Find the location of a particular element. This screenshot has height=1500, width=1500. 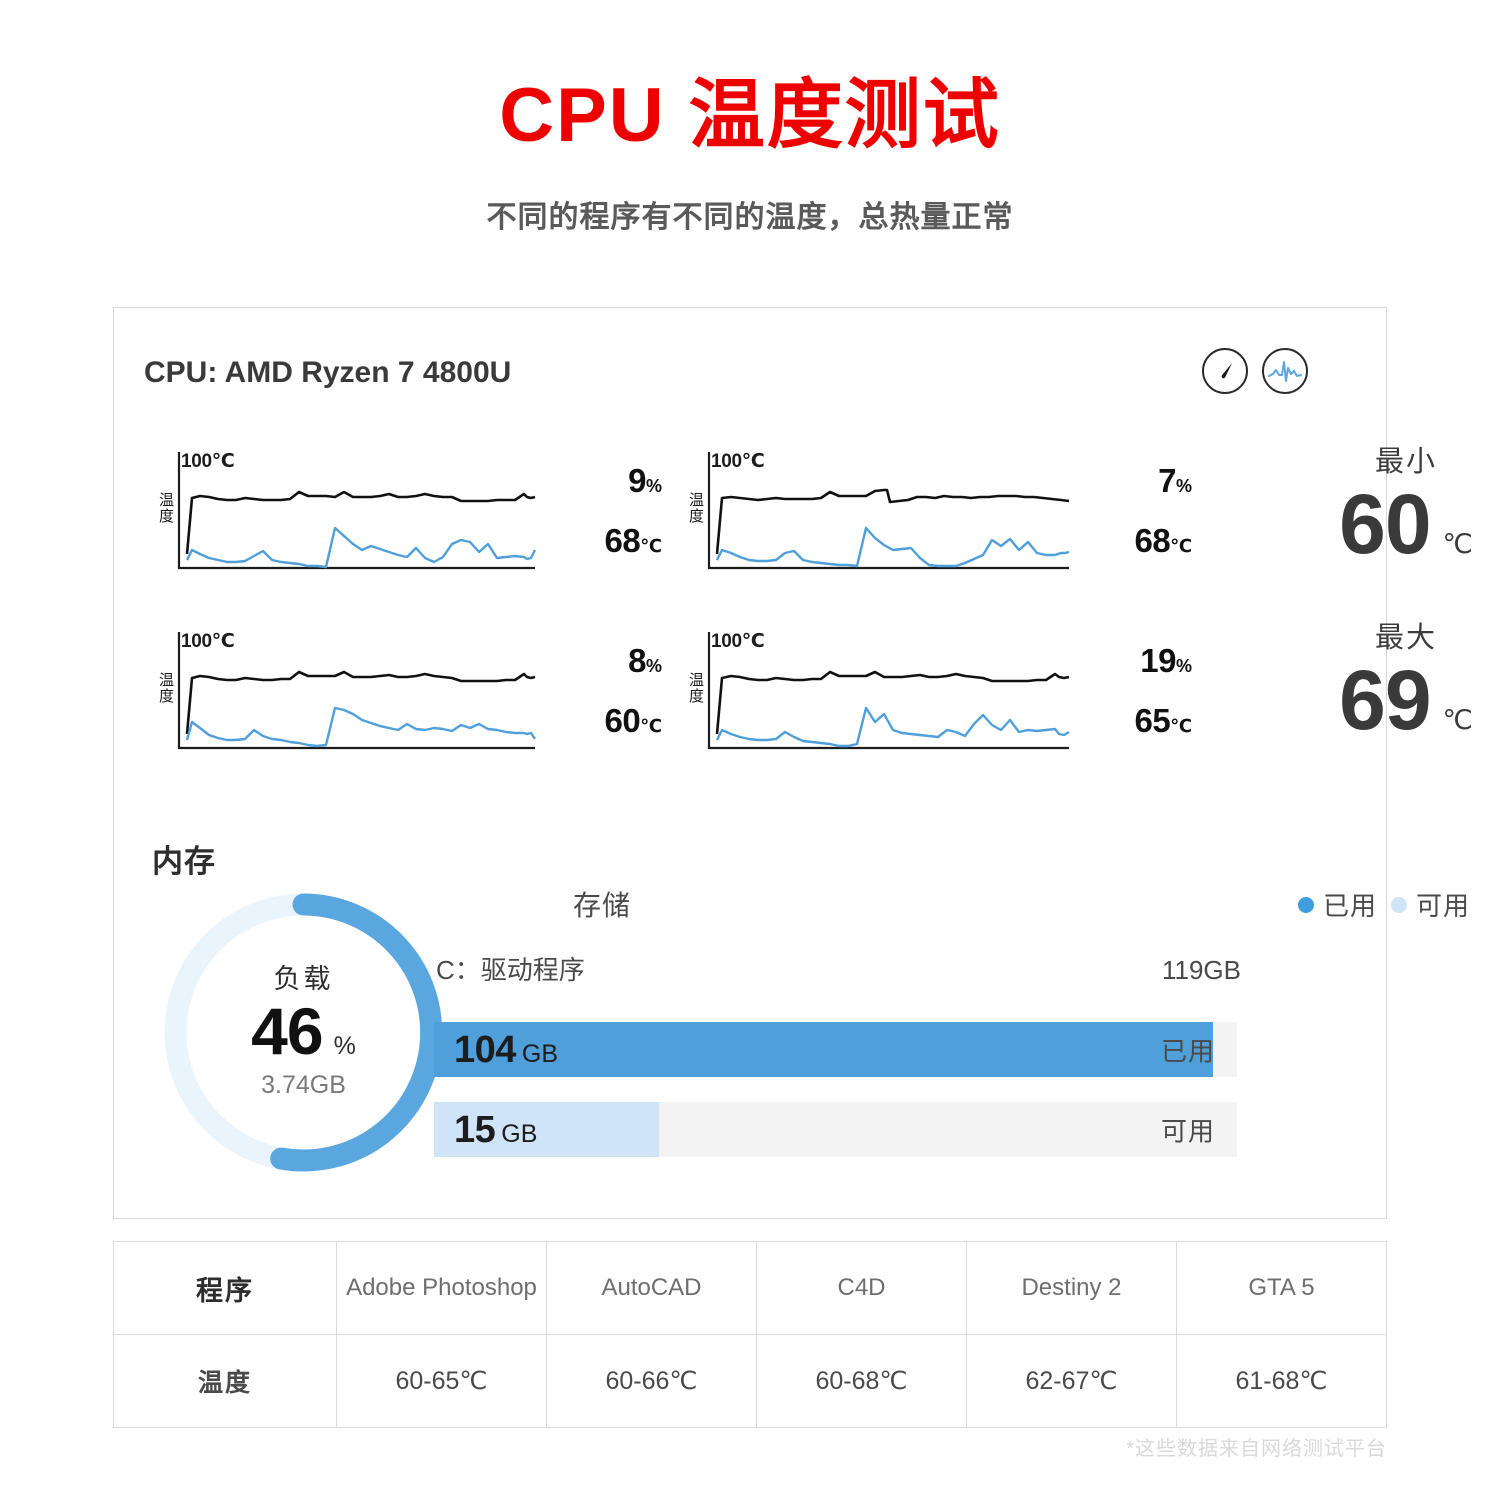

storage-bar-used-value-group: 104 GB is located at coordinates (506, 1050).